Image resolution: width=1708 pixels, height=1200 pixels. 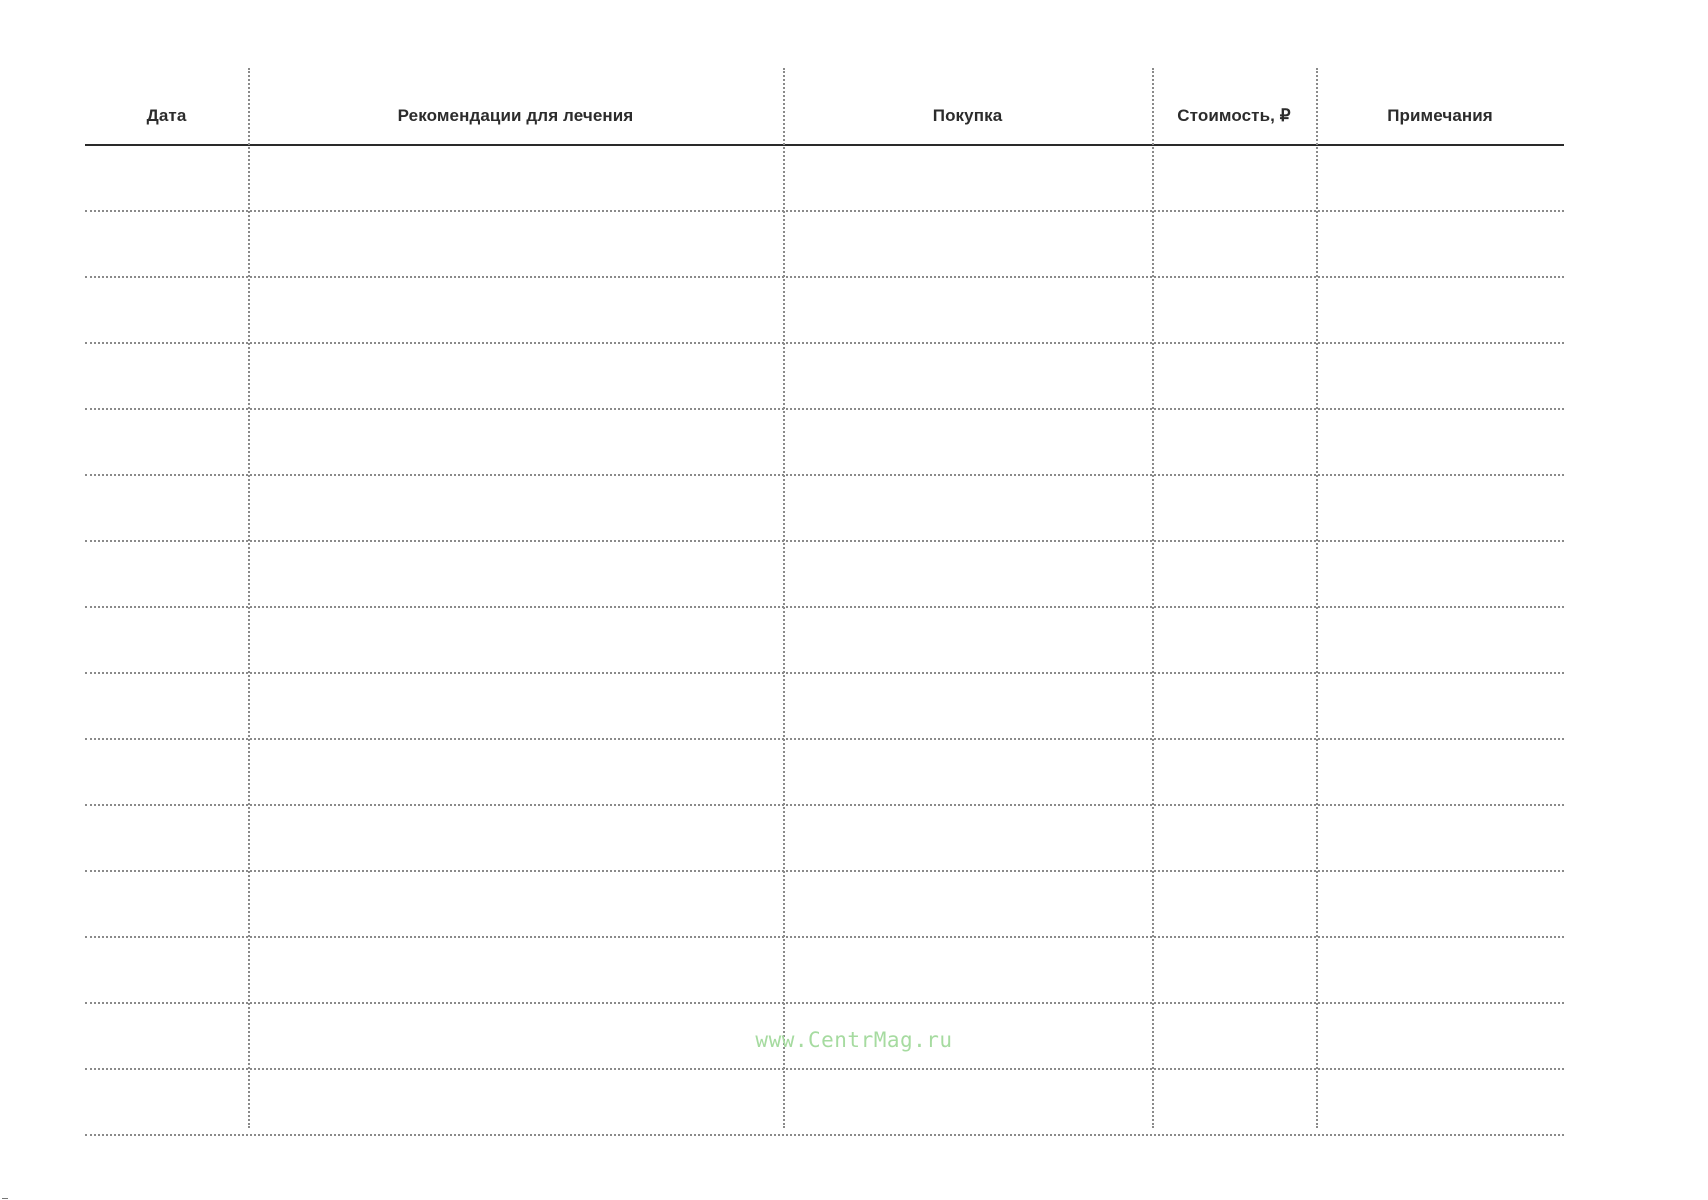 I want to click on header-date: Дата, so click(x=166, y=115).